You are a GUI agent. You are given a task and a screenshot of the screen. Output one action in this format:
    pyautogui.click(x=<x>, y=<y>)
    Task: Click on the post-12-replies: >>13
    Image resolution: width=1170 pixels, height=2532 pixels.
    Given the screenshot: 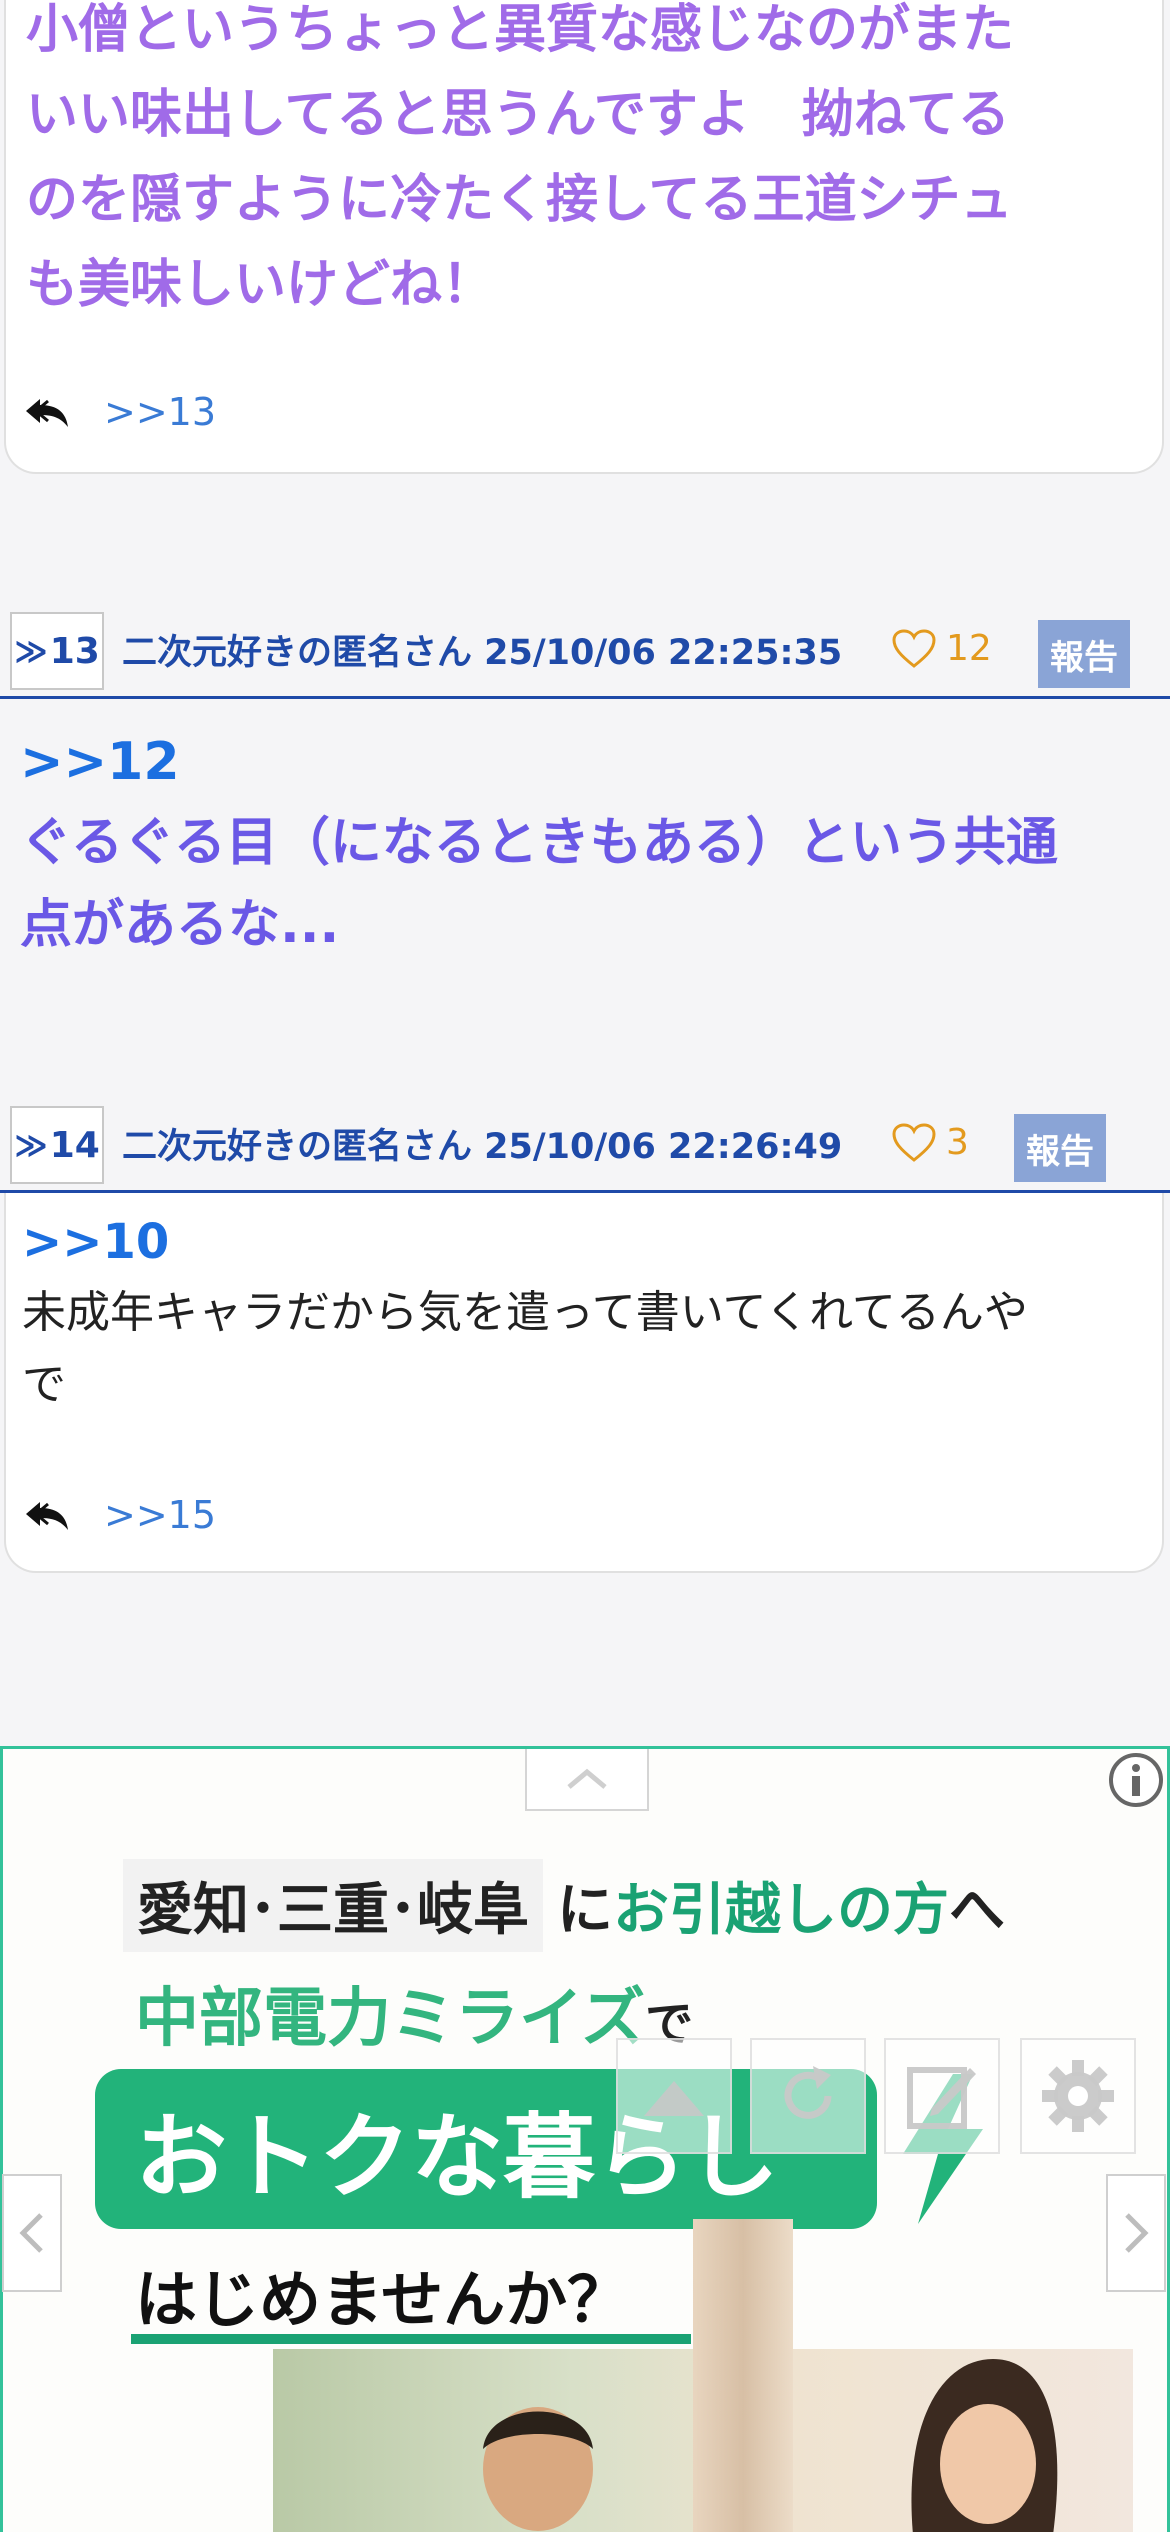 What is the action you would take?
    pyautogui.click(x=120, y=412)
    